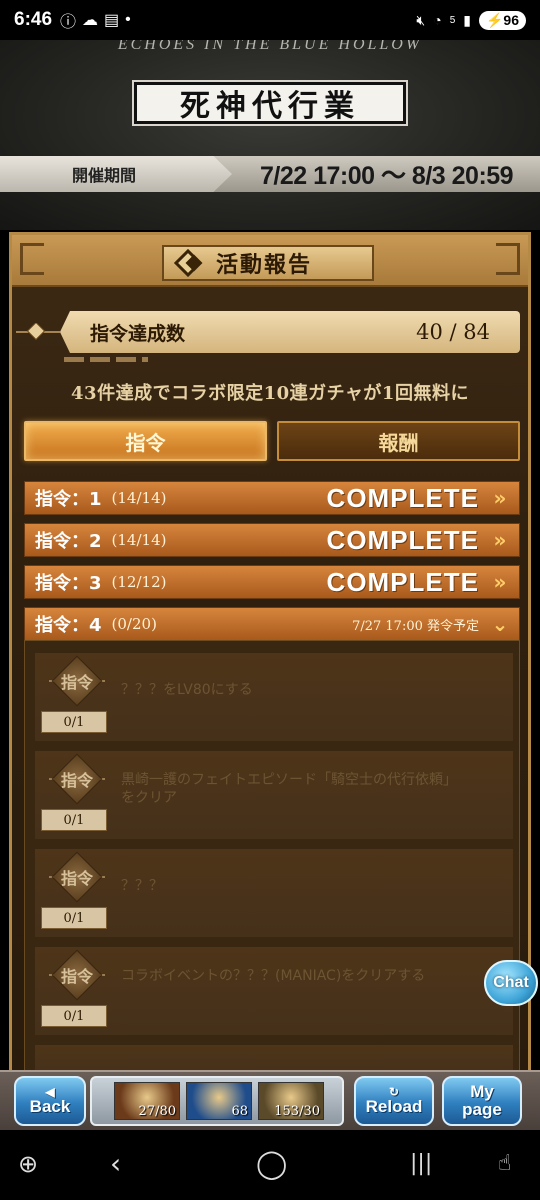 The width and height of the screenshot is (540, 1200). Describe the element at coordinates (500, 624) in the screenshot. I see `chevron-down-icon: ⌄` at that location.